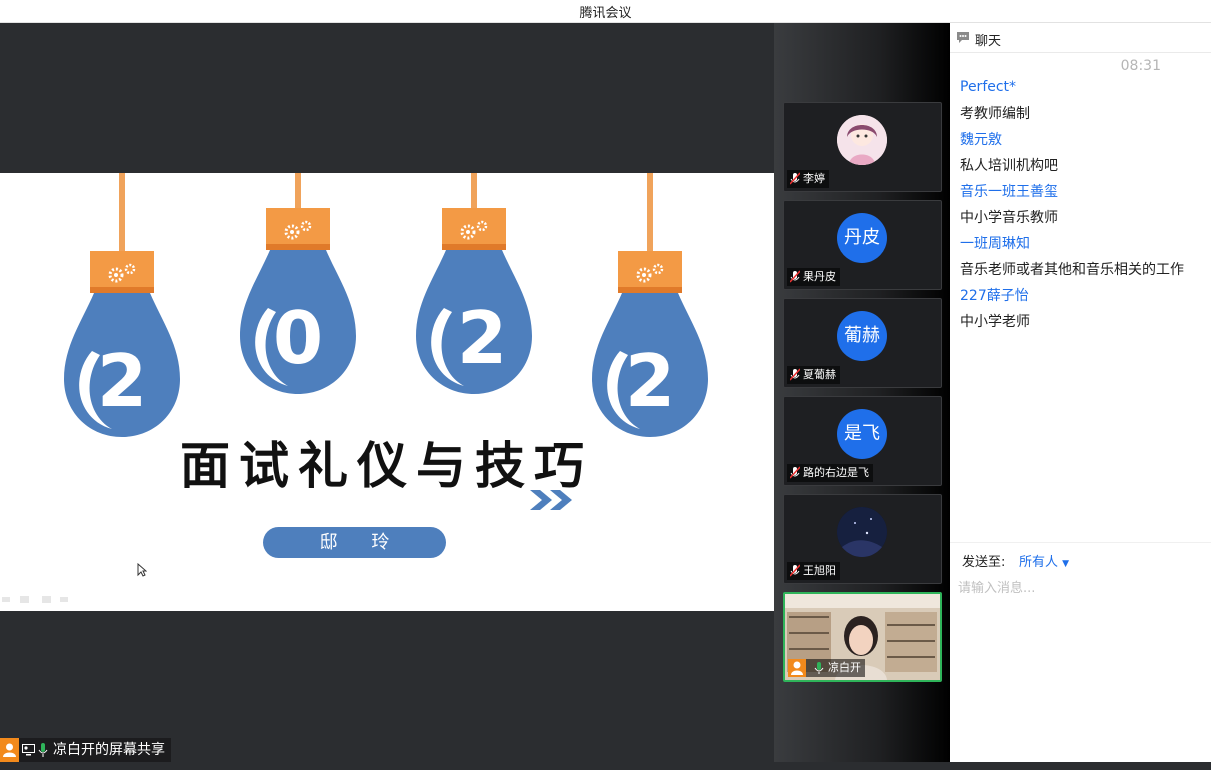 This screenshot has height=770, width=1211. What do you see at coordinates (24, 599) in the screenshot?
I see `pen-icon` at bounding box center [24, 599].